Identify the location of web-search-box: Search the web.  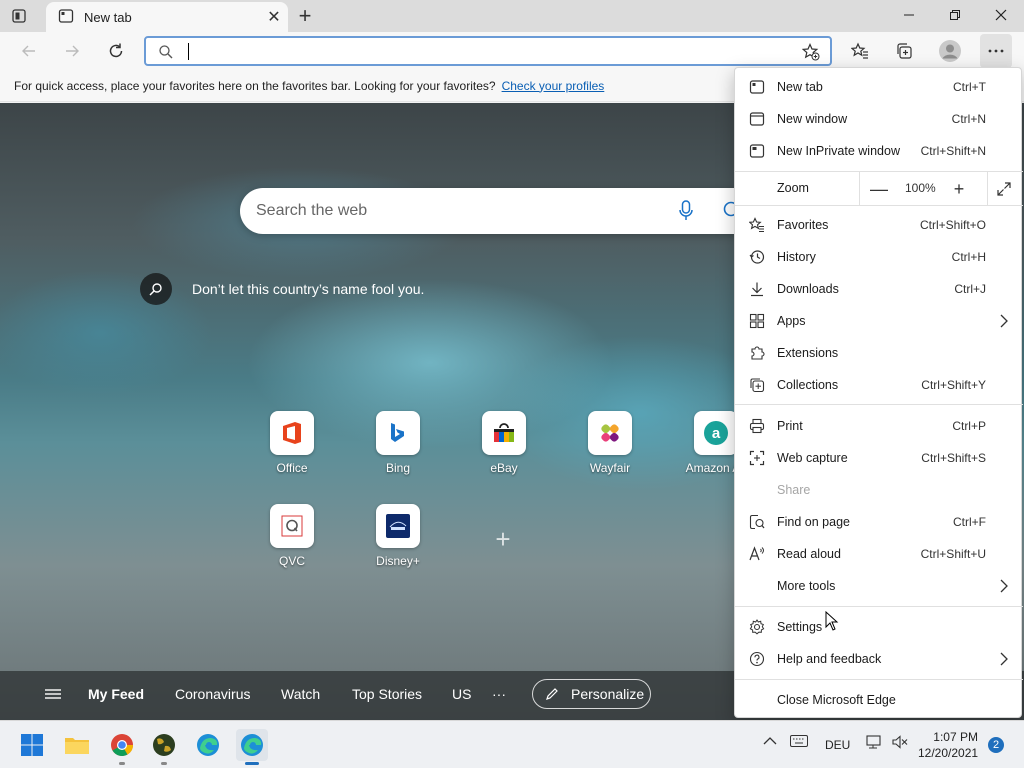
(500, 211).